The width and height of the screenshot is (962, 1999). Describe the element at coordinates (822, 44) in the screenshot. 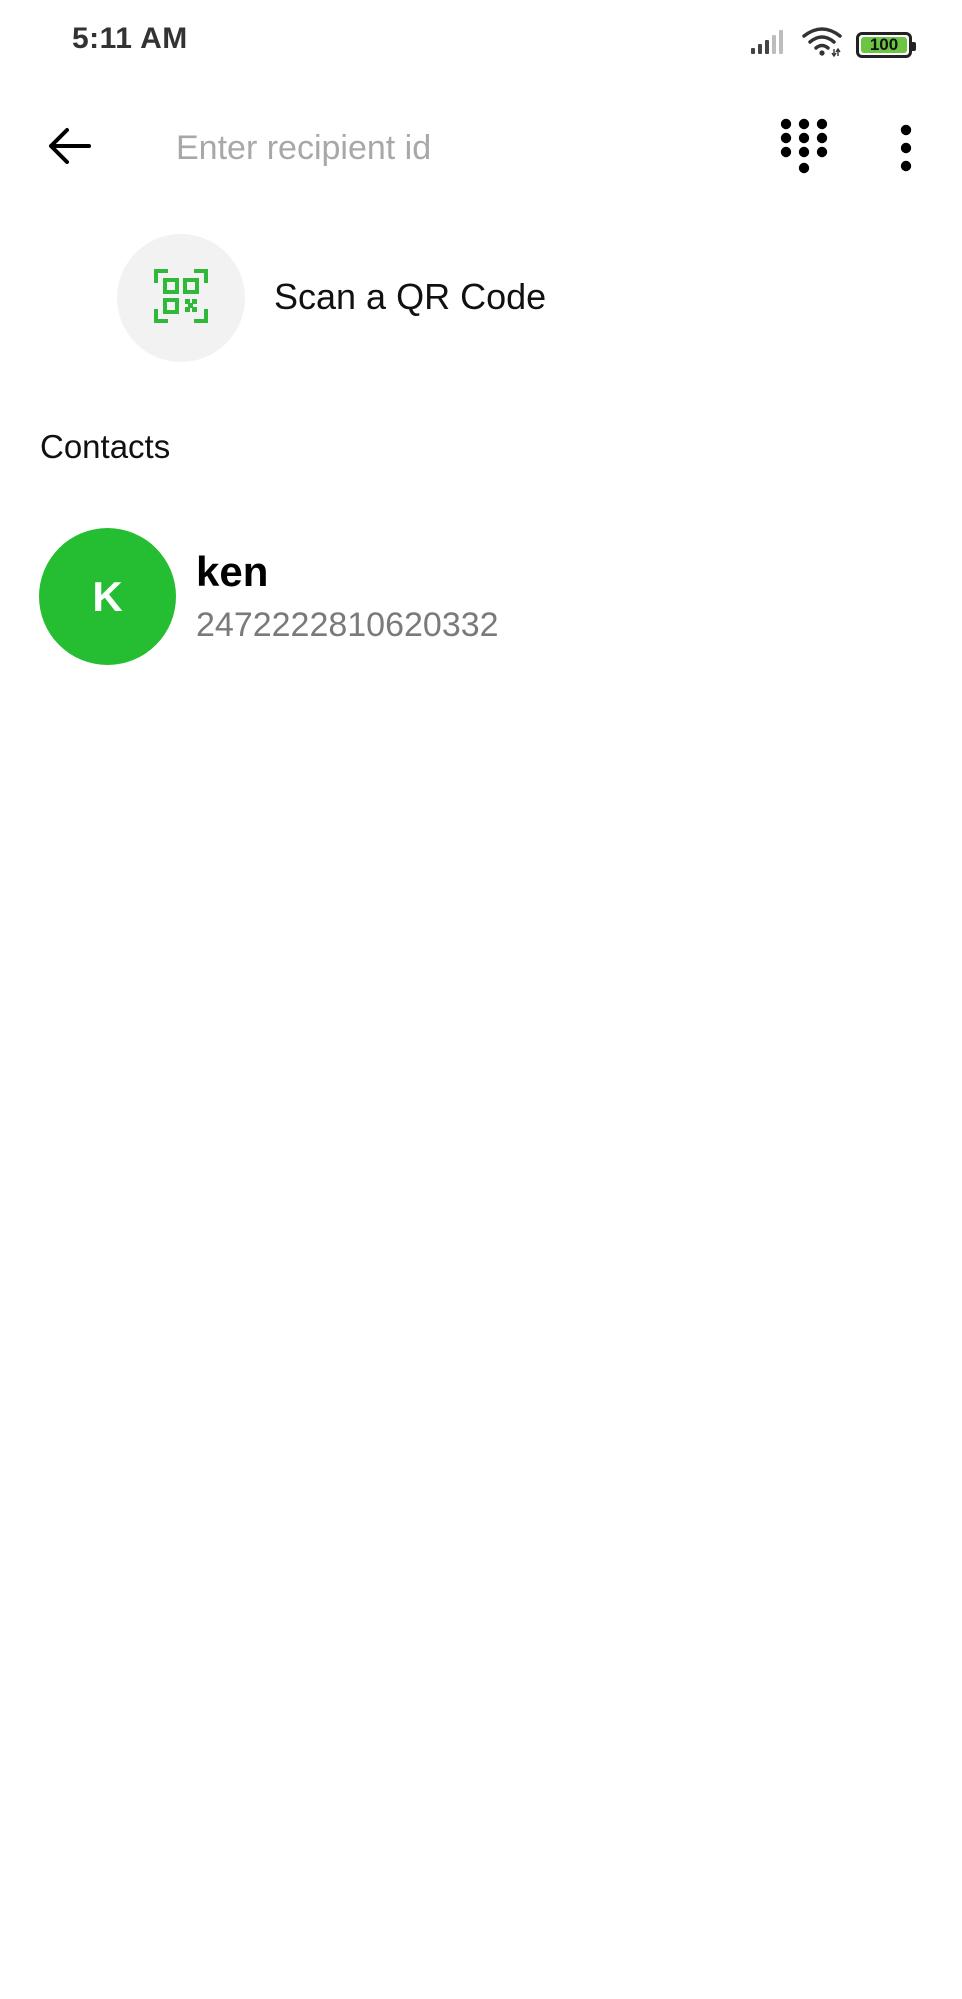

I see `wifi-icon` at that location.